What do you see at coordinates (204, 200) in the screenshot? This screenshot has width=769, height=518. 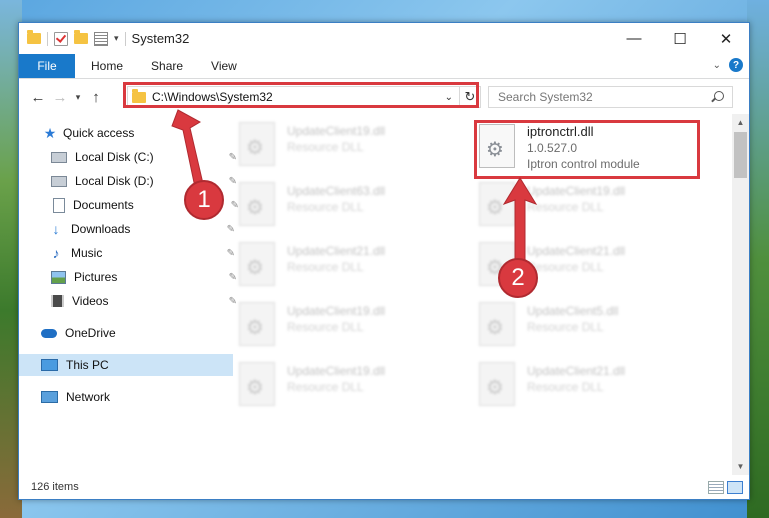 I see `annotation-badge-1: 1` at bounding box center [204, 200].